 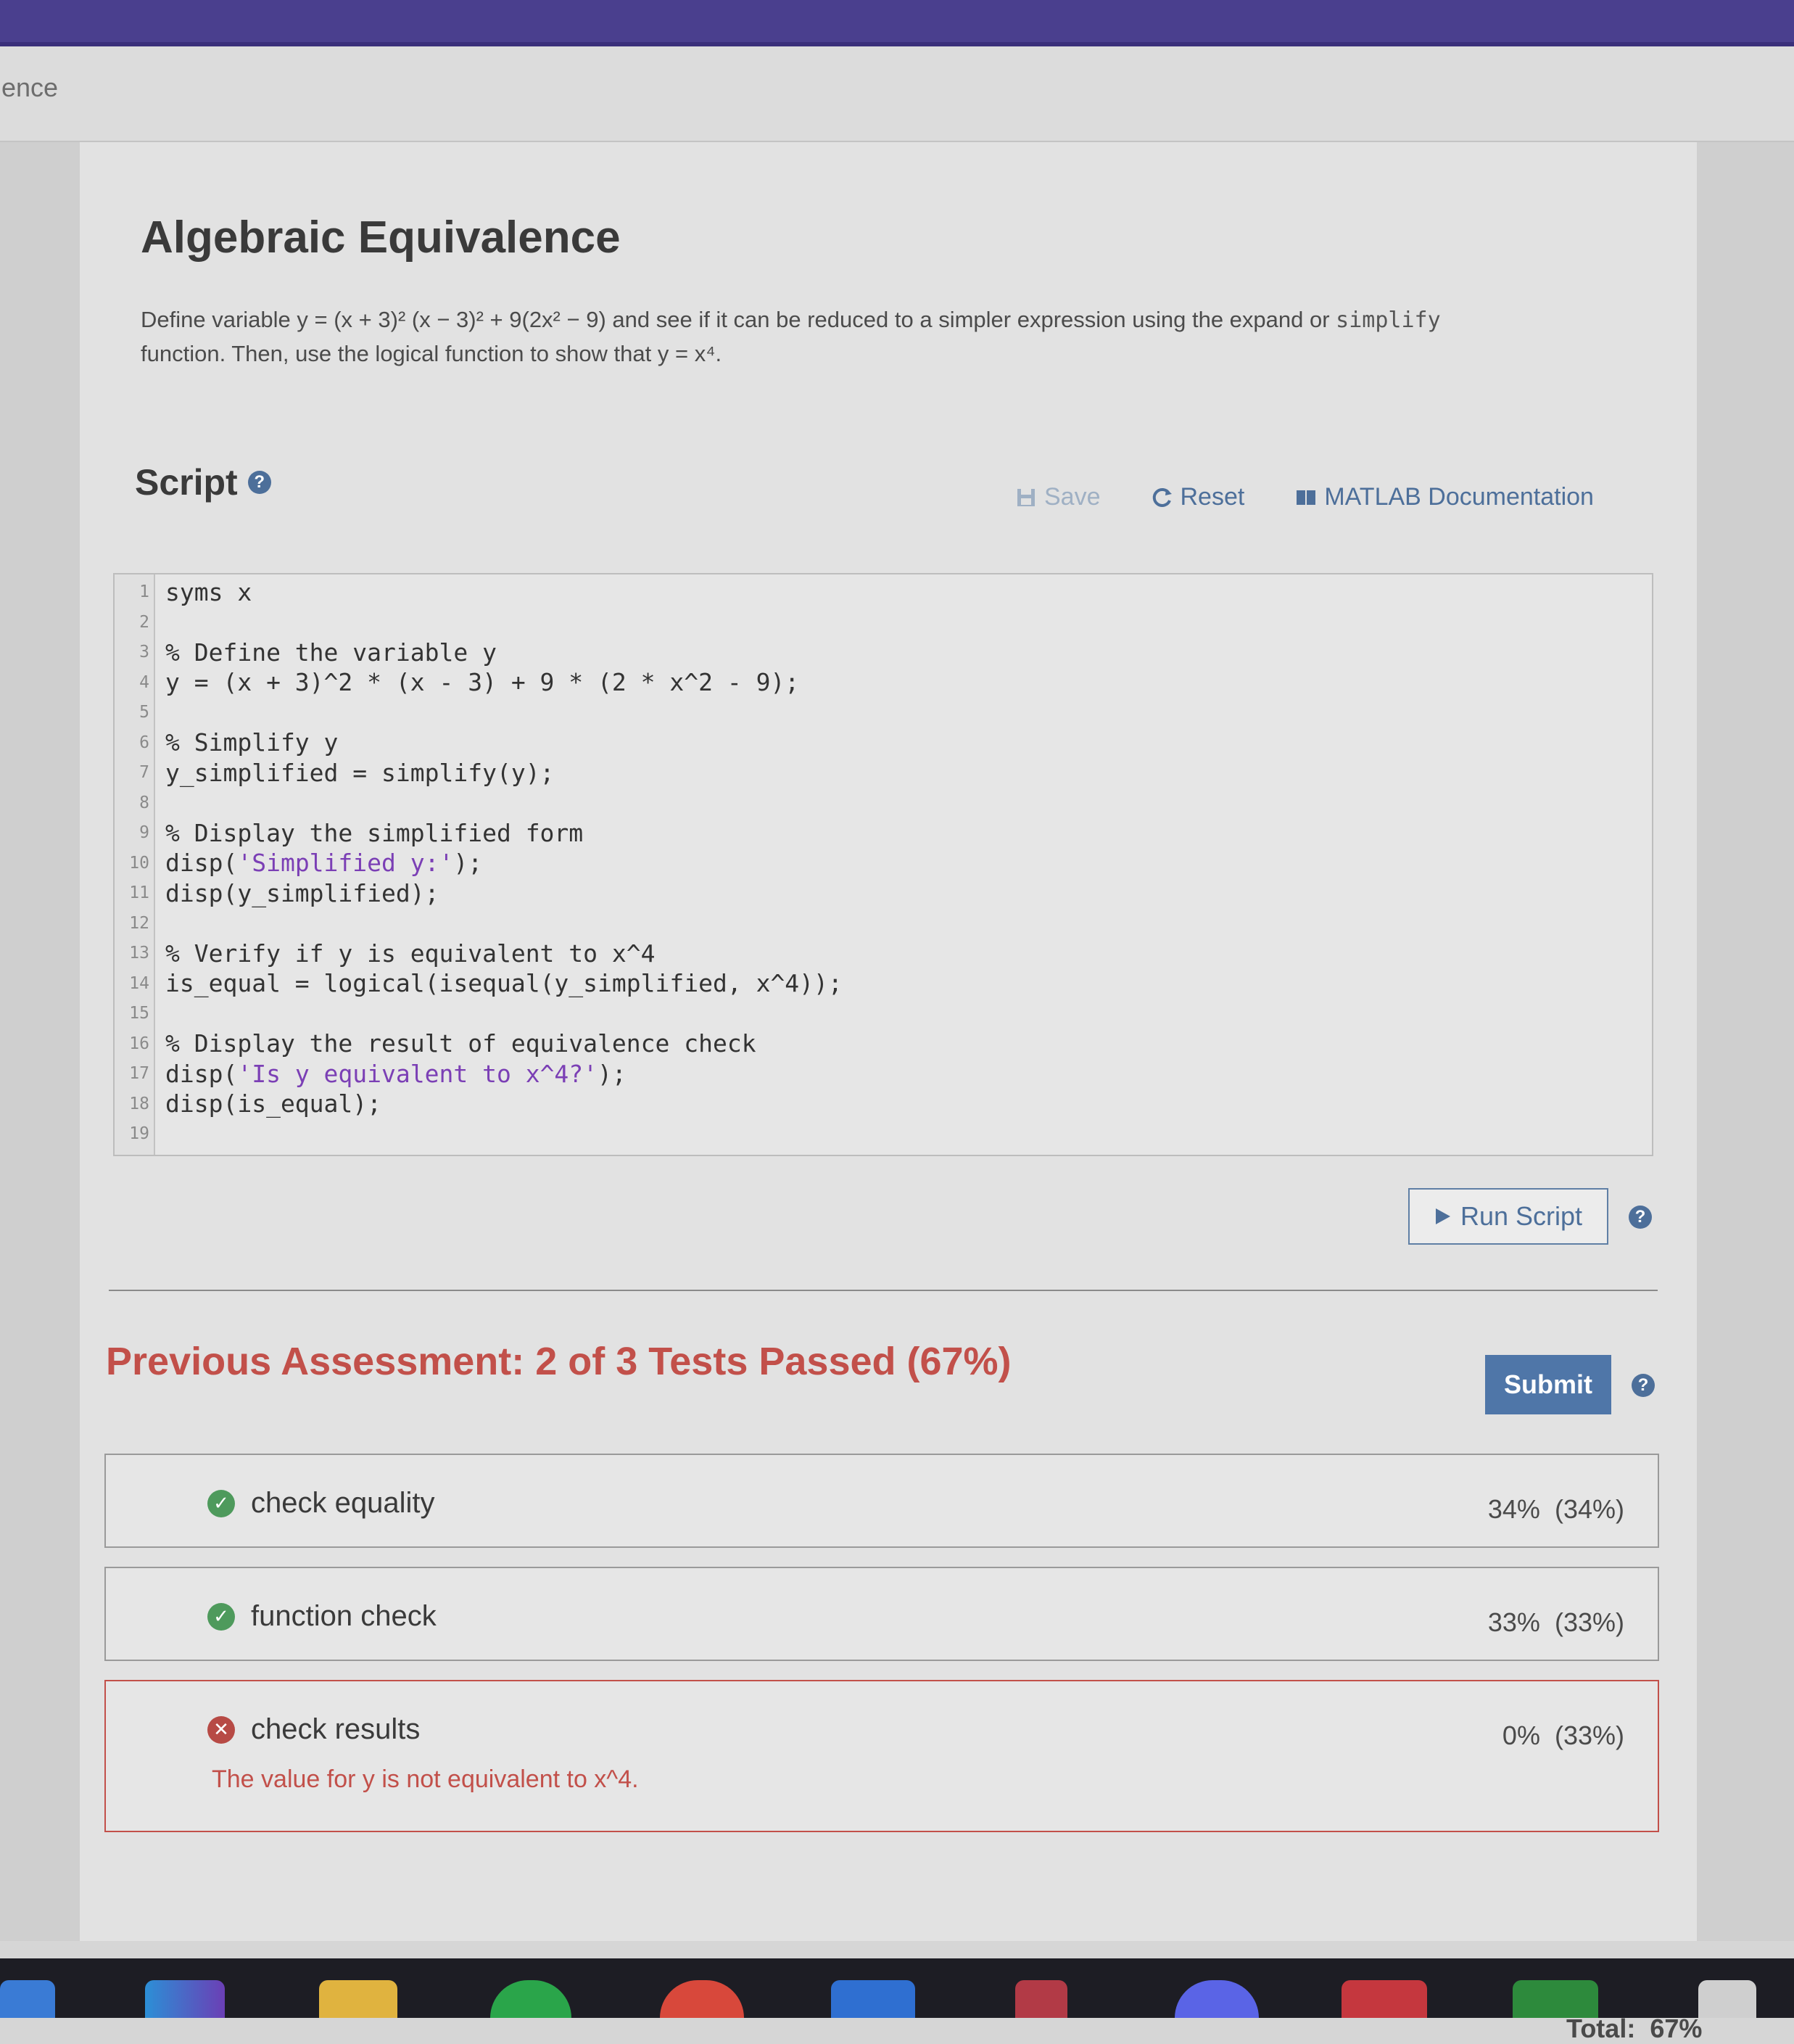 I want to click on tab-title: ence, so click(x=29, y=88).